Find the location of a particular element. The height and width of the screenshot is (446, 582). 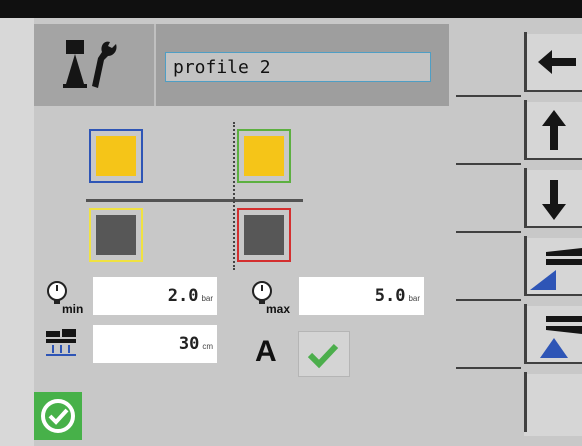

lower-icon is located at coordinates (561, 337).